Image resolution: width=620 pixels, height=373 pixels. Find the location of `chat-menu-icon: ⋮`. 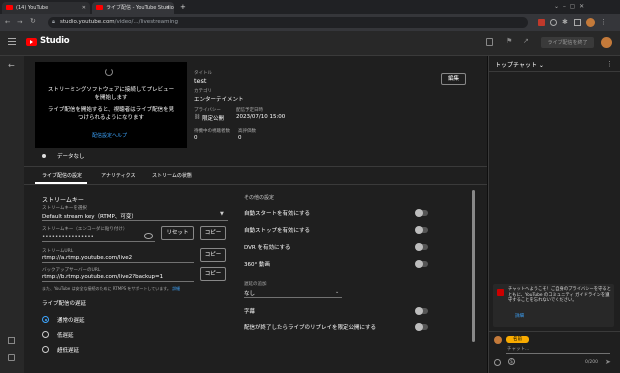

chat-menu-icon: ⋮ is located at coordinates (609, 64).